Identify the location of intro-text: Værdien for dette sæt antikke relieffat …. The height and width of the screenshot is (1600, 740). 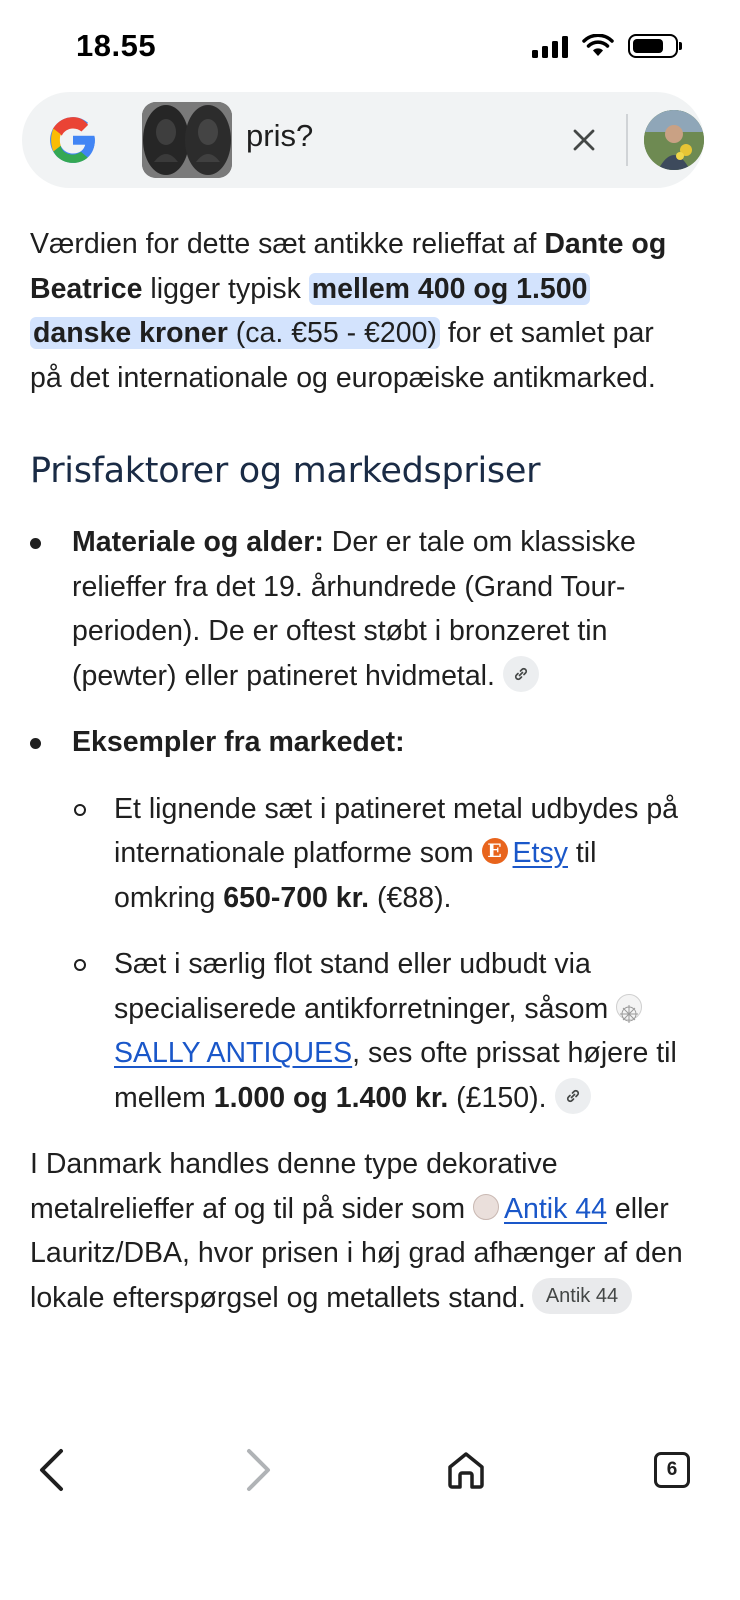
(287, 244).